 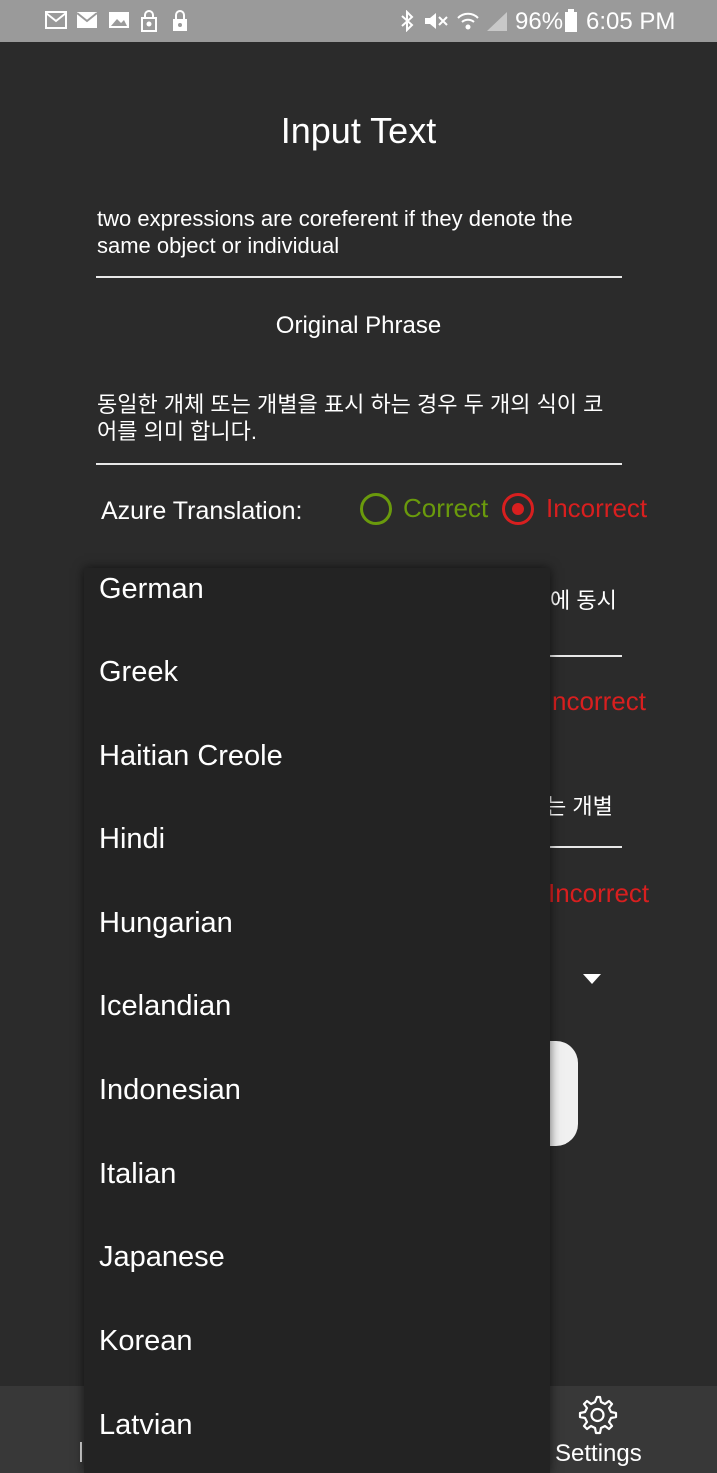 I want to click on language-option: German, so click(x=151, y=589).